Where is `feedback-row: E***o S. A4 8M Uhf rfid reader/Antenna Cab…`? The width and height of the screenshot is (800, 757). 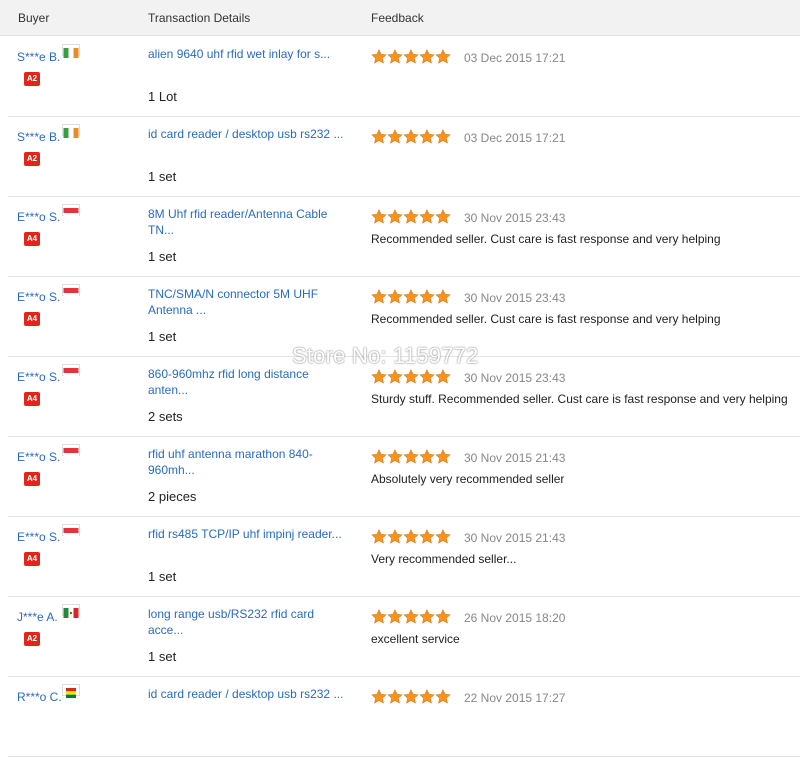
feedback-row: E***o S. A4 8M Uhf rfid reader/Antenna Cab… is located at coordinates (404, 236).